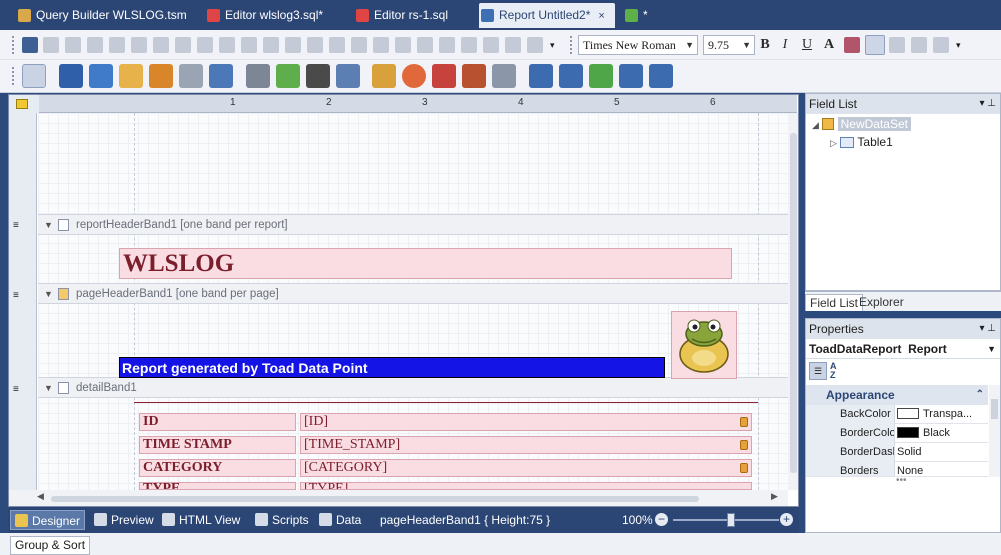 The height and width of the screenshot is (555, 1001). I want to click on tree-expand-icon: ◢, so click(815, 125).